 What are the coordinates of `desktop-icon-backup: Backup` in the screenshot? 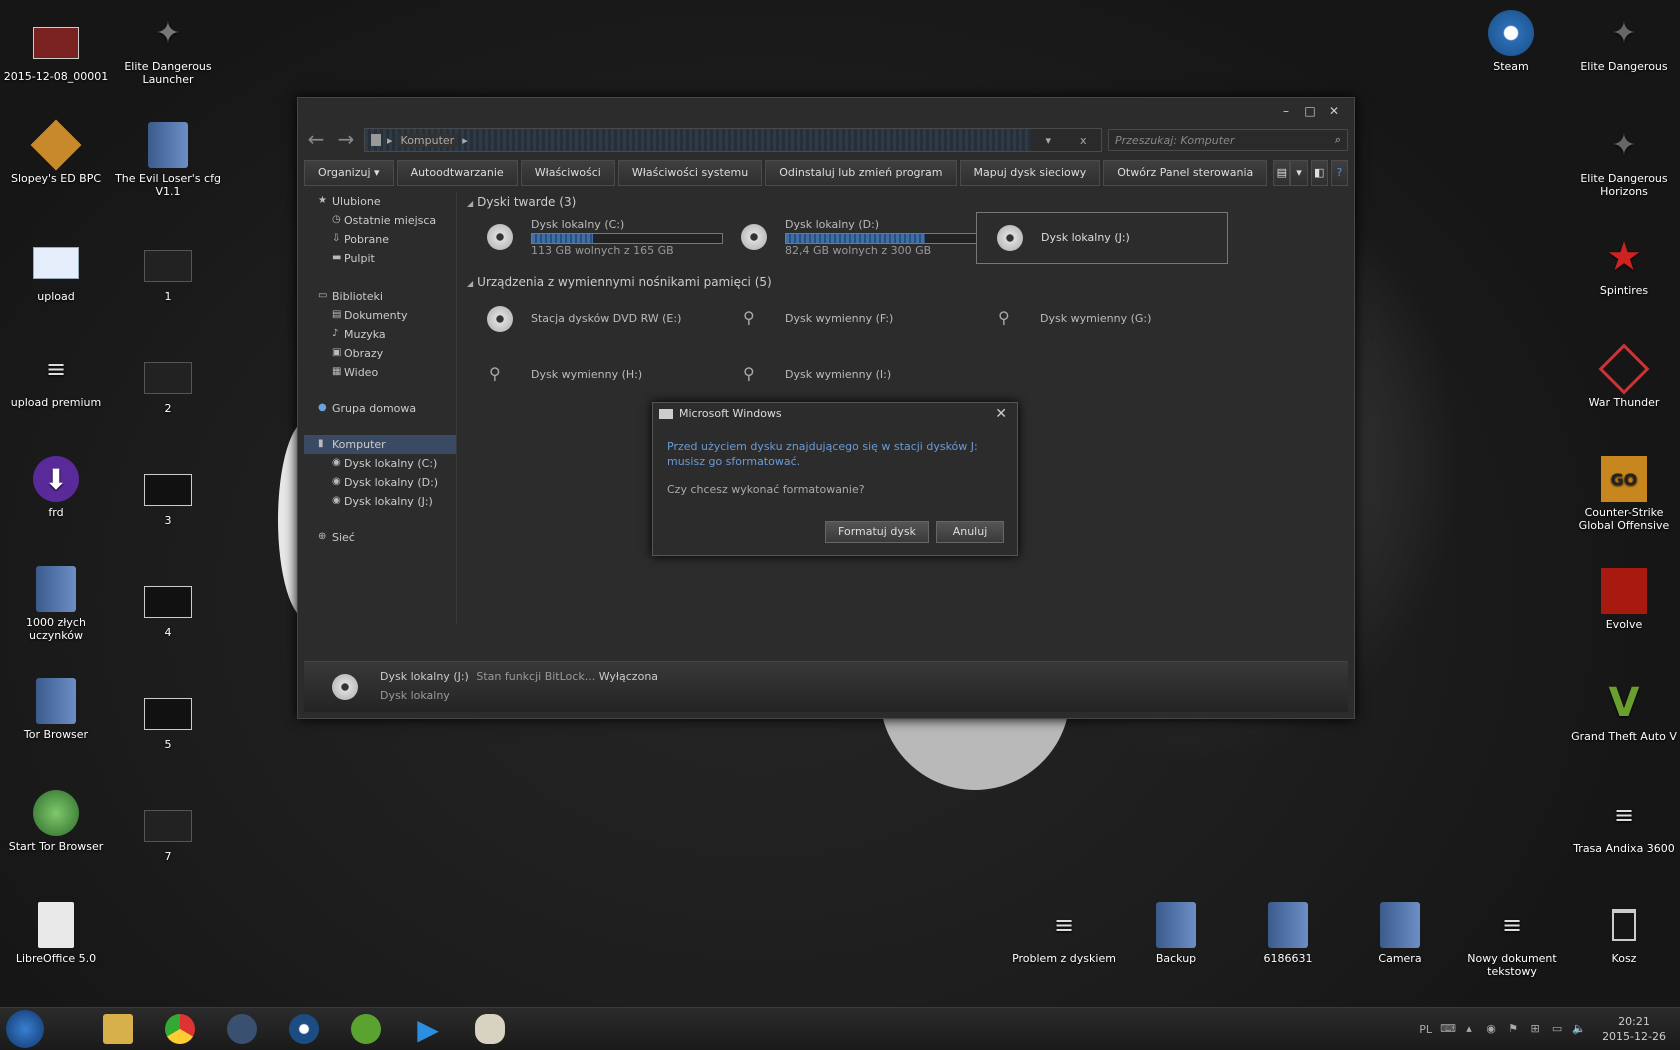 It's located at (1176, 933).